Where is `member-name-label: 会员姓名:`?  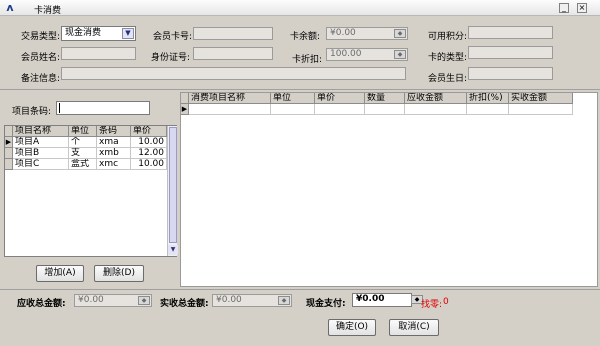 member-name-label: 会员姓名: is located at coordinates (41, 58).